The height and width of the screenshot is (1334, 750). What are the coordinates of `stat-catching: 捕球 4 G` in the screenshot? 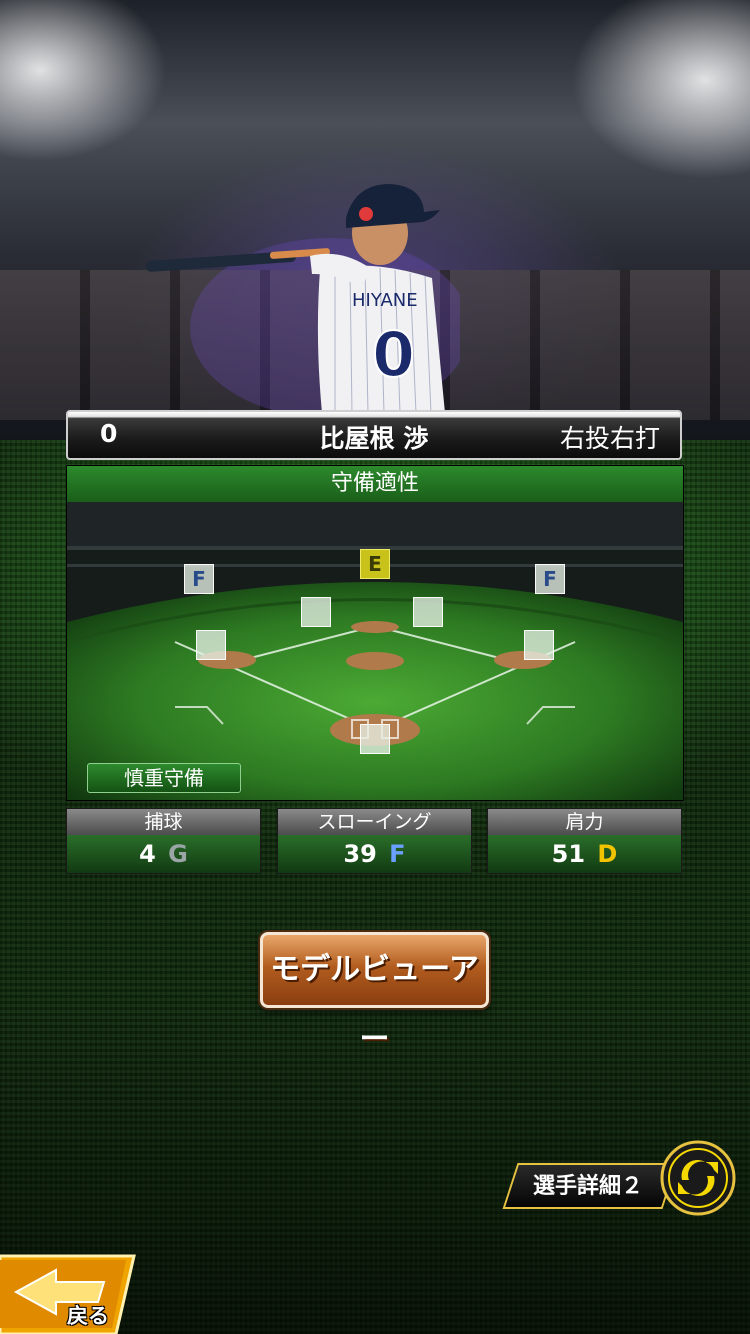 It's located at (163, 841).